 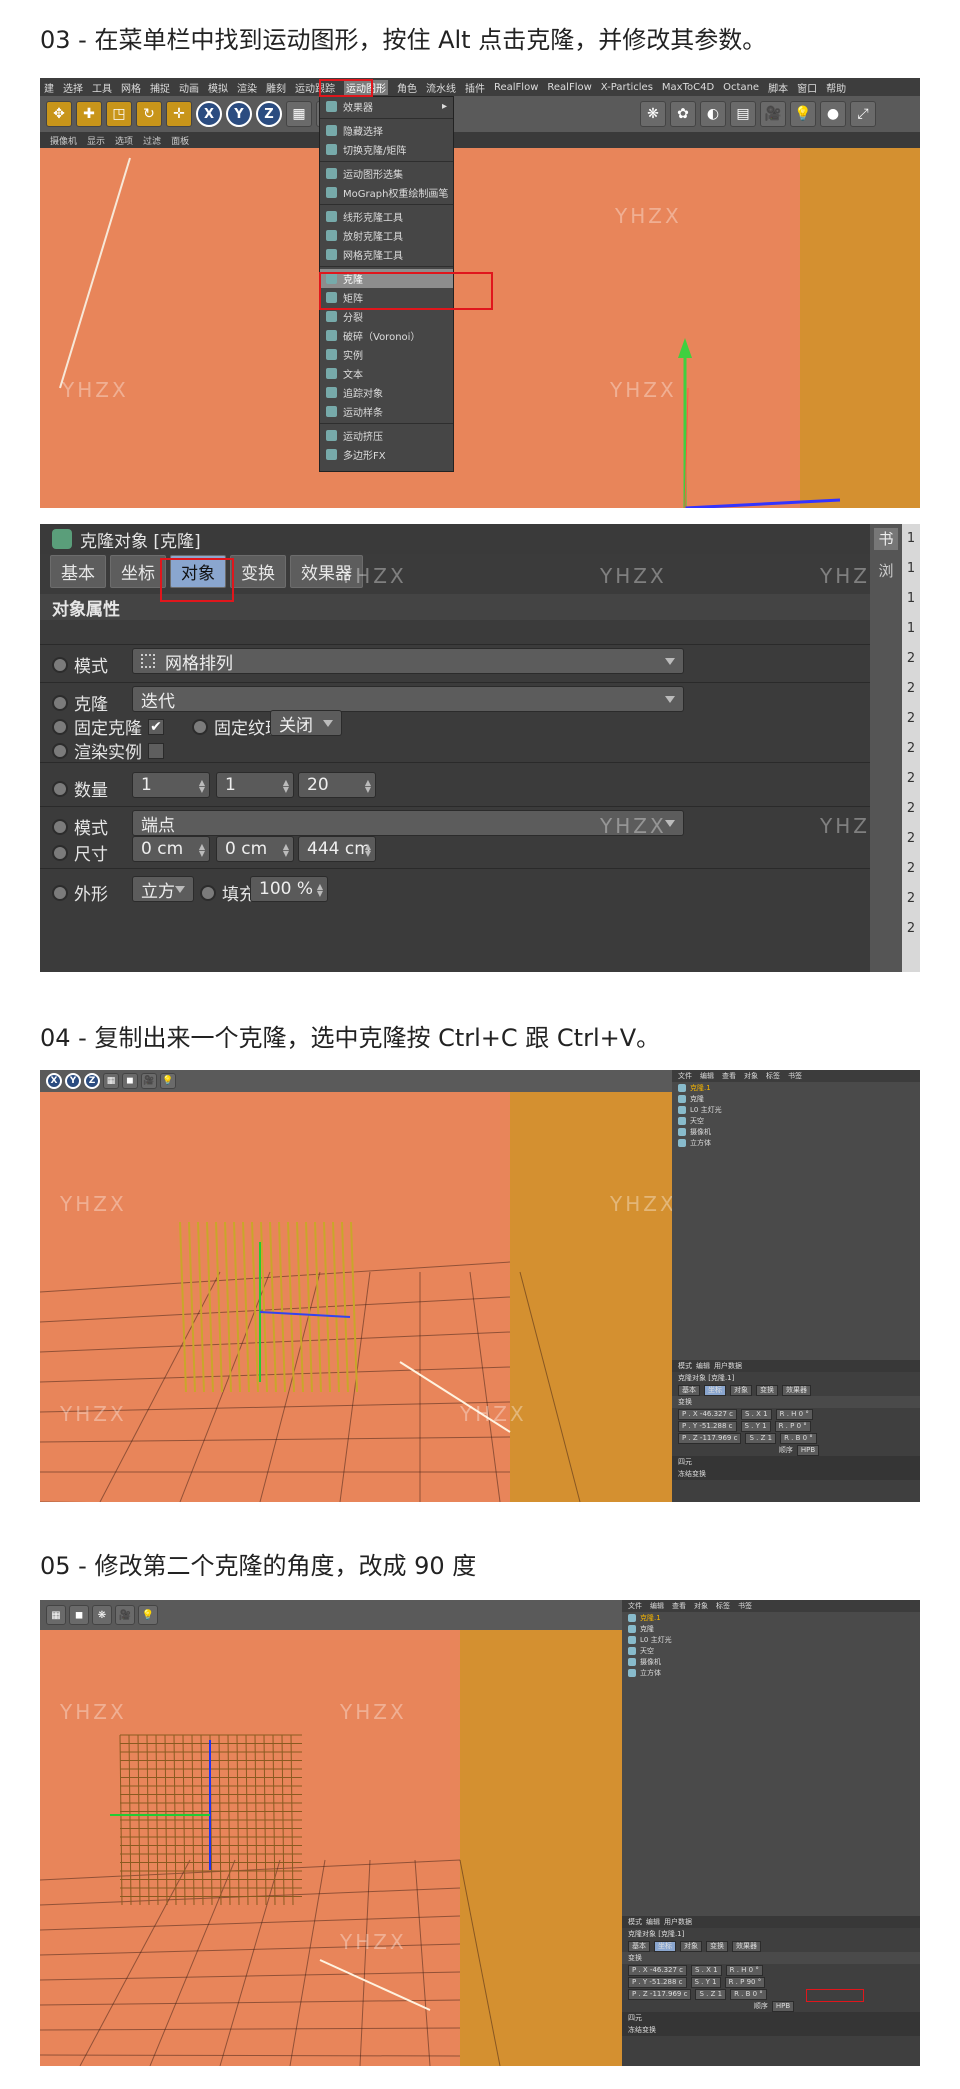 I want to click on rotate-tool-icon: ↻, so click(x=149, y=114).